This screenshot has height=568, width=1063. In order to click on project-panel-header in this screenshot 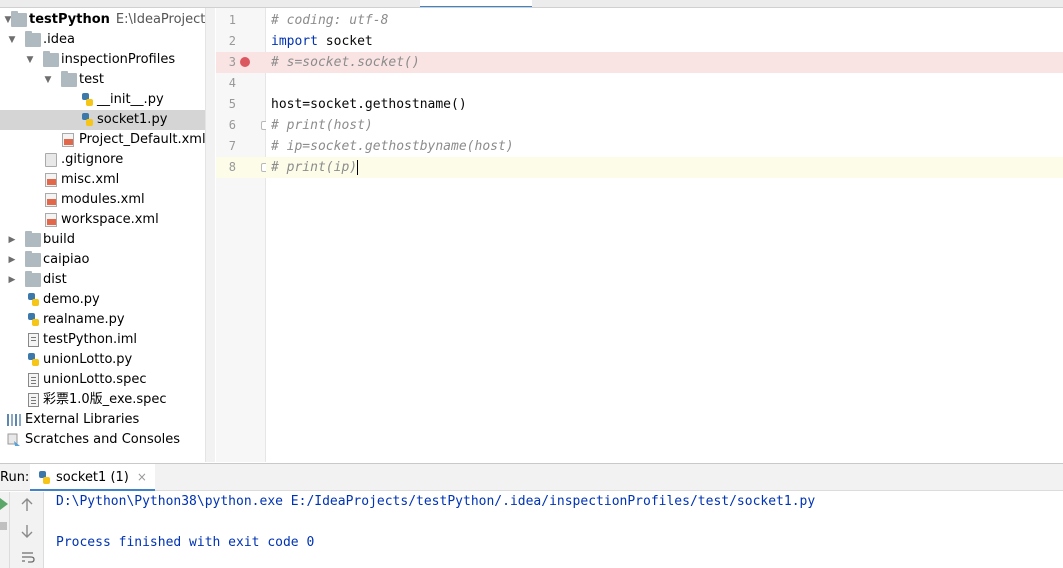, I will do `click(30, 3)`.